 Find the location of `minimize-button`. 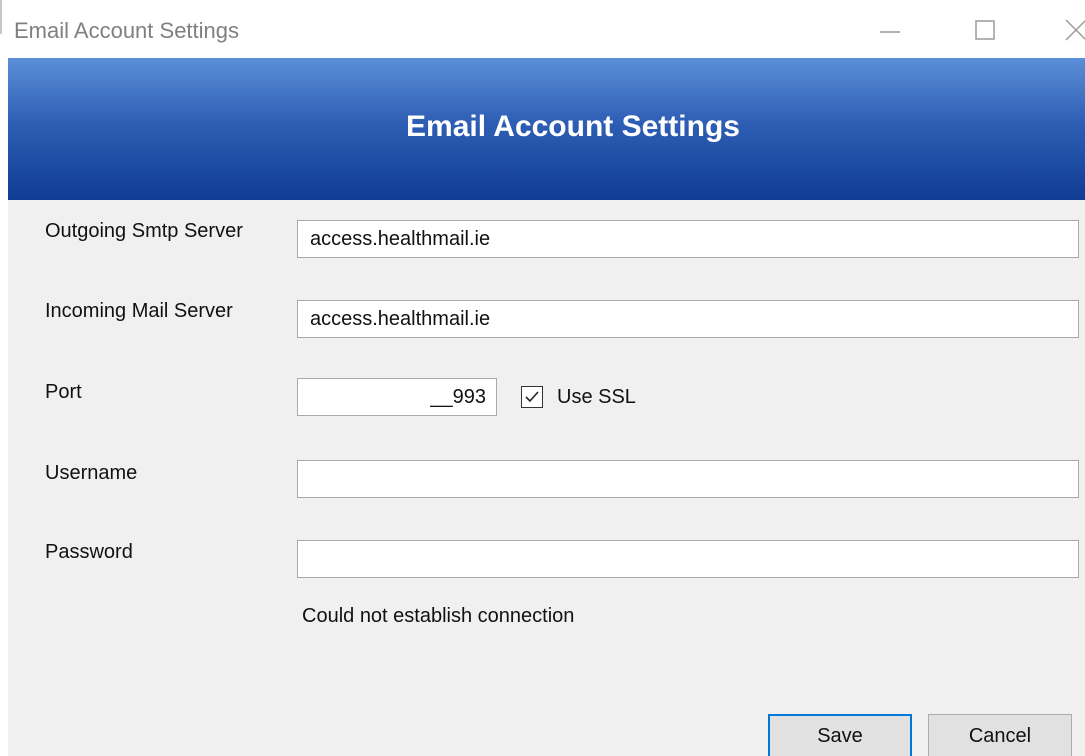

minimize-button is located at coordinates (890, 30).